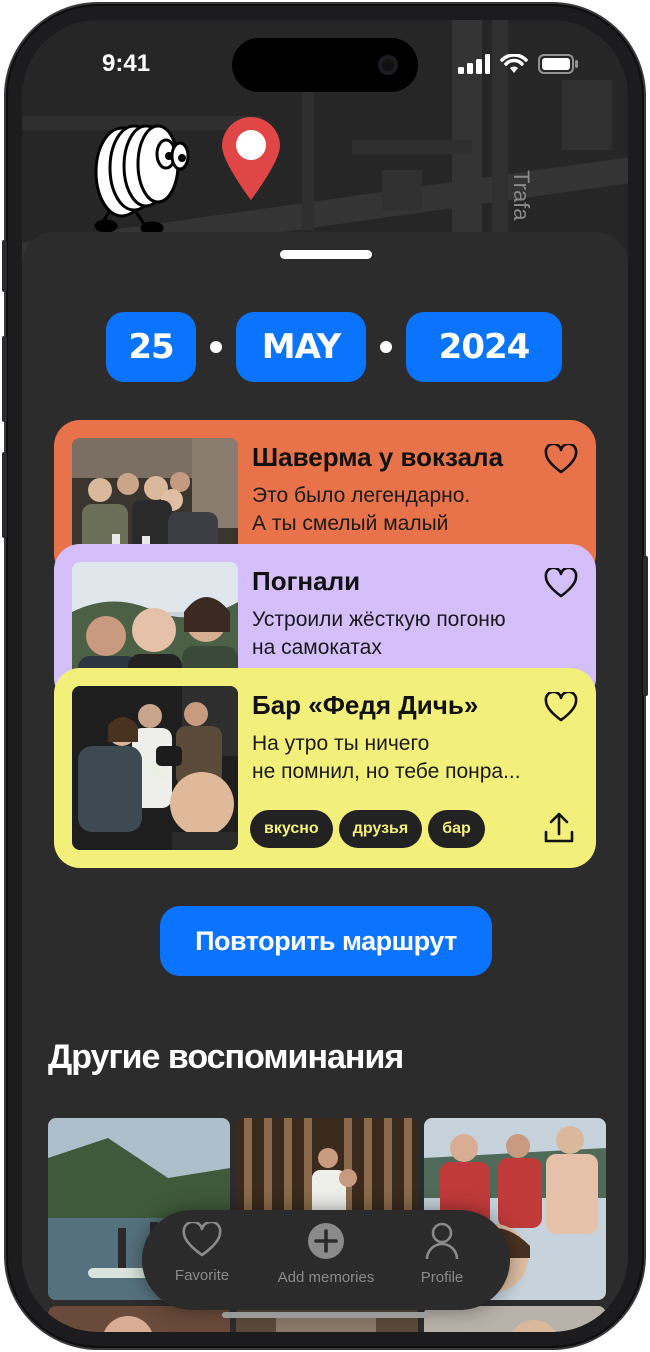 This screenshot has height=1352, width=650. I want to click on tab-add-memories: Add memories, so click(326, 1254).